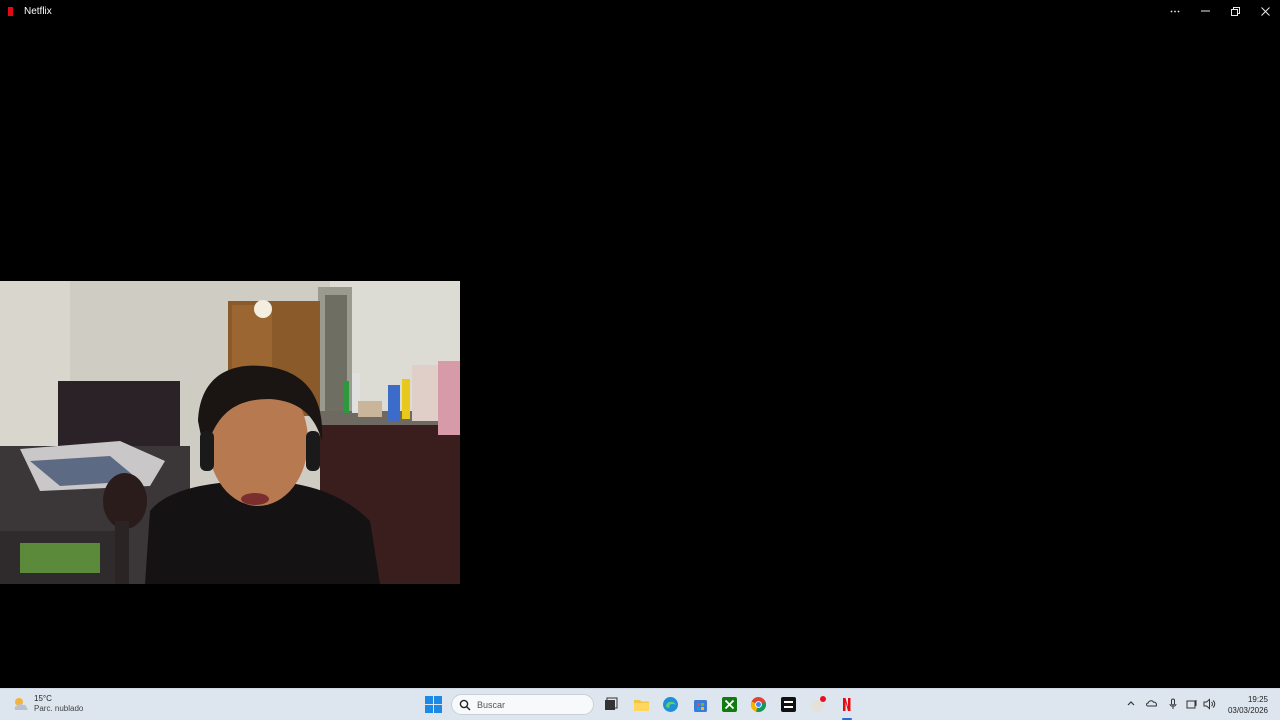 Image resolution: width=1280 pixels, height=720 pixels. I want to click on more-options-button, so click(1175, 11).